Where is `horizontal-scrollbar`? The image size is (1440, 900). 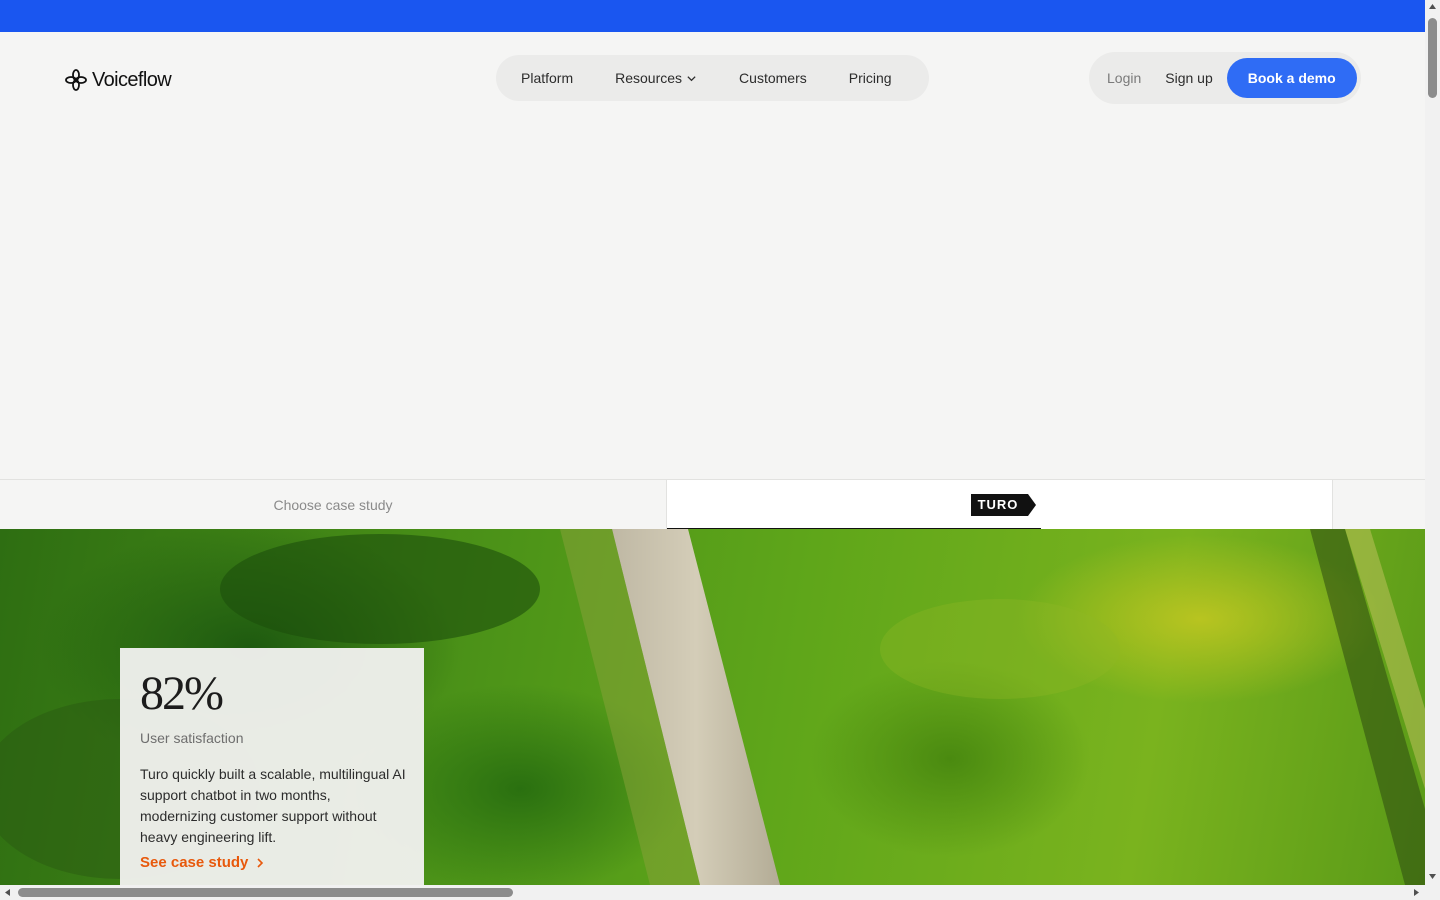 horizontal-scrollbar is located at coordinates (712, 892).